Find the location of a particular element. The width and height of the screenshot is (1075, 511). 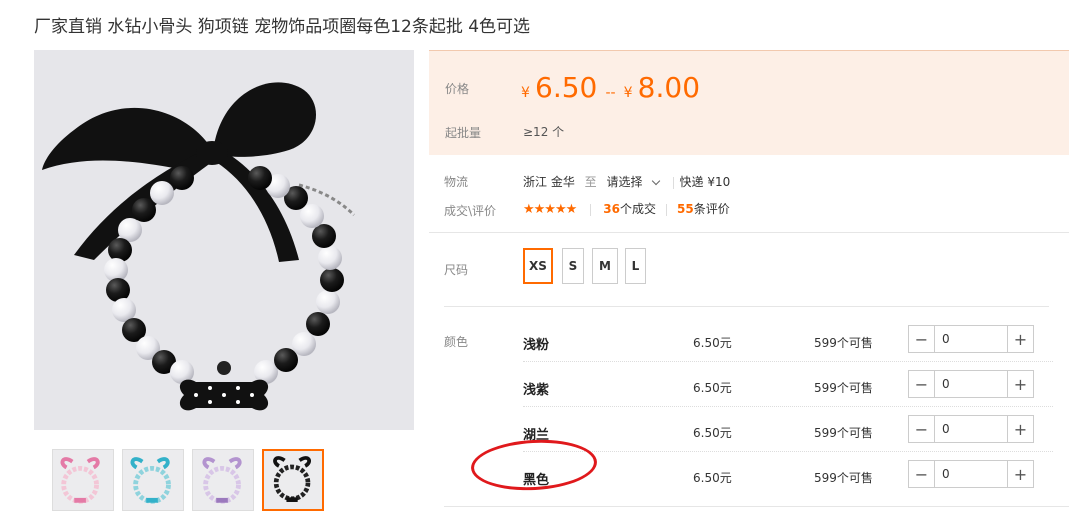

review-count-link: 55条评价 is located at coordinates (703, 209).